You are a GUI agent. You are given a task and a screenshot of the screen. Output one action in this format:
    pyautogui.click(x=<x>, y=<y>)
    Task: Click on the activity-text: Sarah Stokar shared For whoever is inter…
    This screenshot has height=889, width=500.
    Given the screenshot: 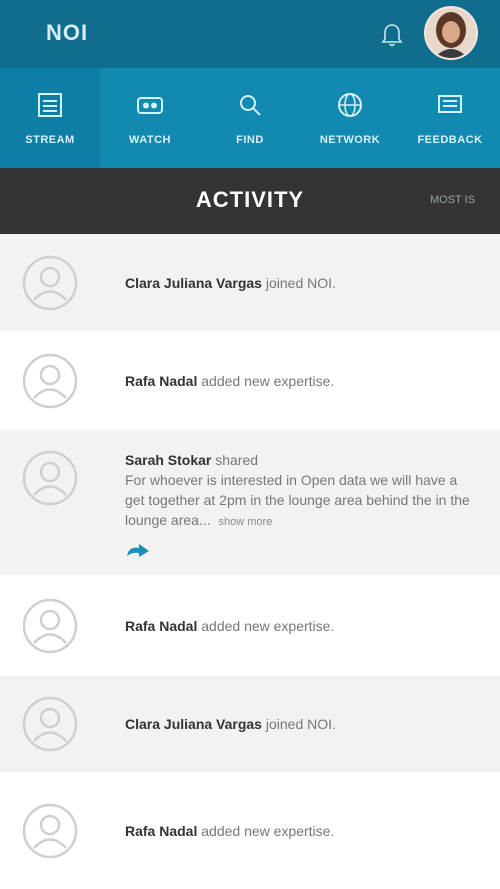 What is the action you would take?
    pyautogui.click(x=312, y=506)
    